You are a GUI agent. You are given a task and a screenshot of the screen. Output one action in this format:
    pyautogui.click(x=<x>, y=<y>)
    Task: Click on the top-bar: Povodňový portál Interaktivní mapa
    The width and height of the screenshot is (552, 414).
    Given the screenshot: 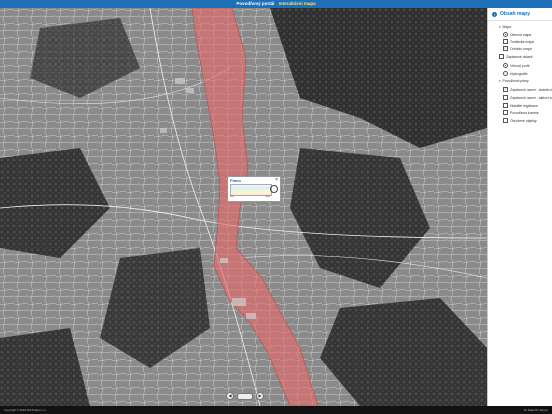 What is the action you would take?
    pyautogui.click(x=276, y=4)
    